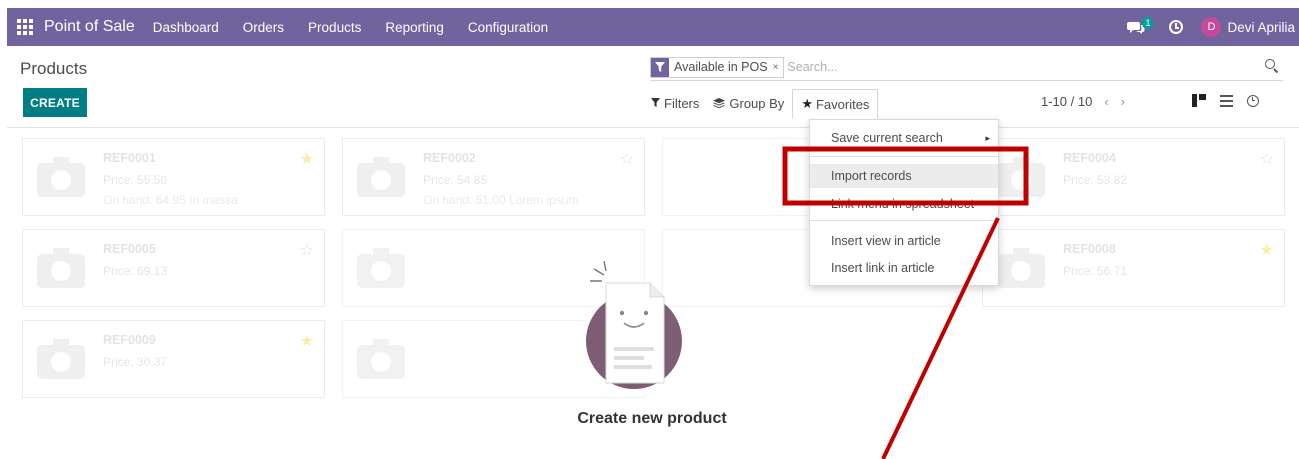 Image resolution: width=1299 pixels, height=459 pixels. I want to click on product-reference: REF0005, so click(129, 249).